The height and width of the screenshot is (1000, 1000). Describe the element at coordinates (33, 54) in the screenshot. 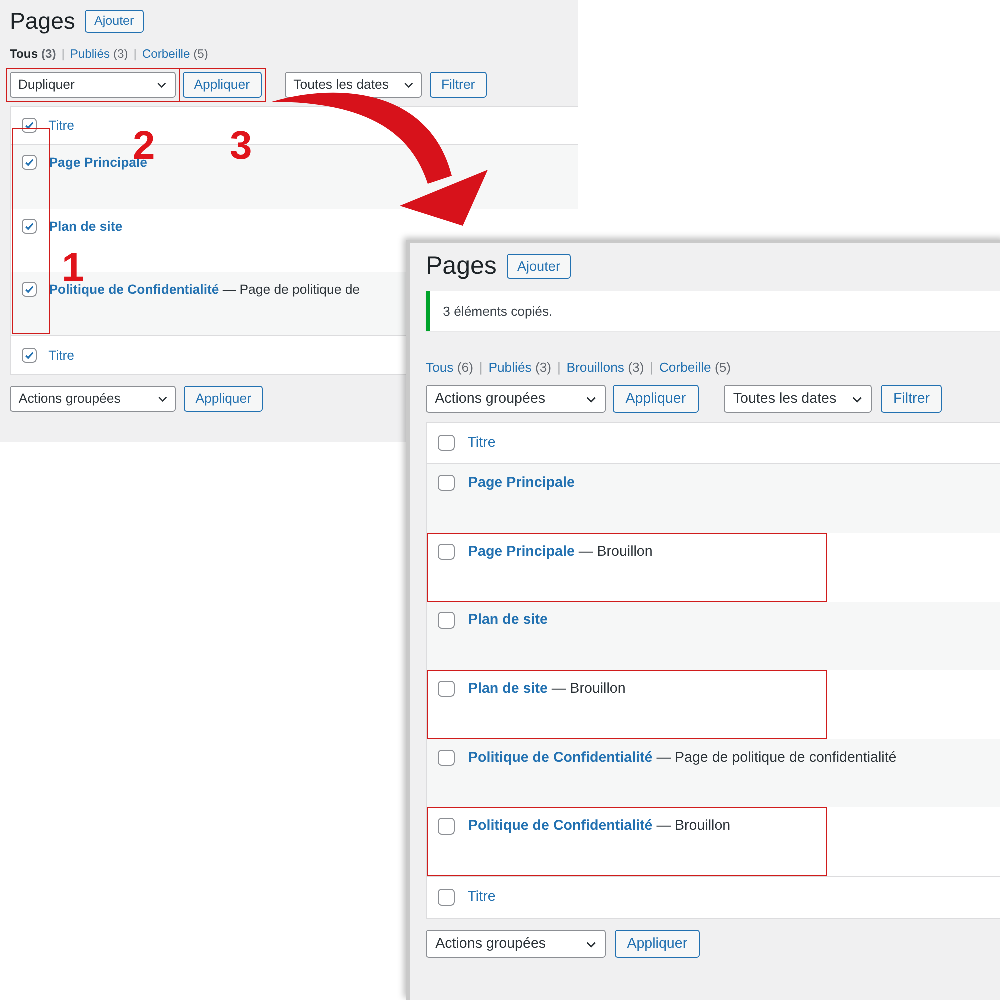

I see `view-filter-link: Tous (3)` at that location.